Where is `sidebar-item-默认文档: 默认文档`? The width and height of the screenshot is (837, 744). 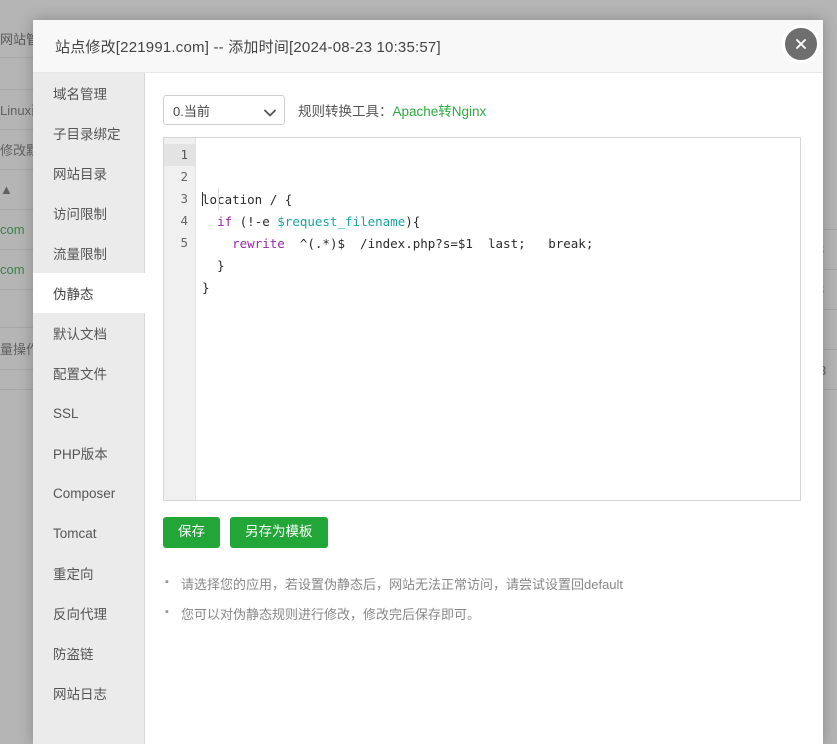
sidebar-item-默认文档: 默认文档 is located at coordinates (88, 333).